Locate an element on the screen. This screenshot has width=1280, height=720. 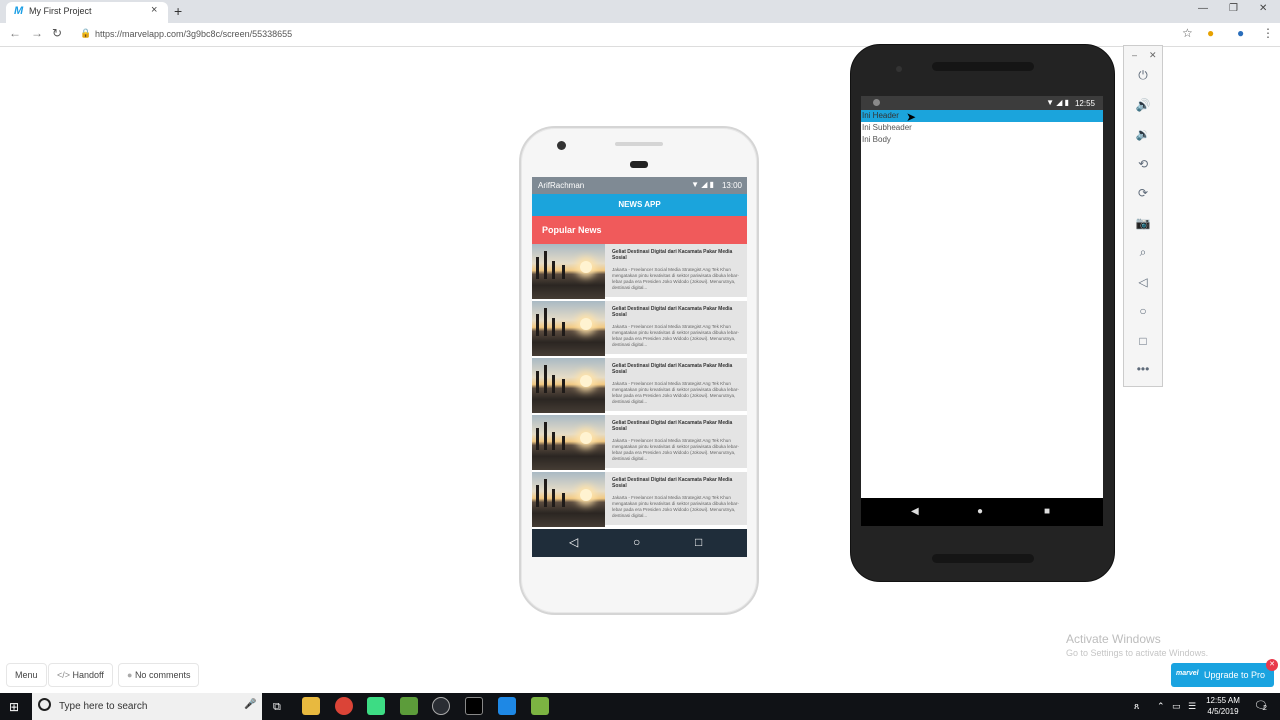
new-tab-button: + is located at coordinates (178, 11).